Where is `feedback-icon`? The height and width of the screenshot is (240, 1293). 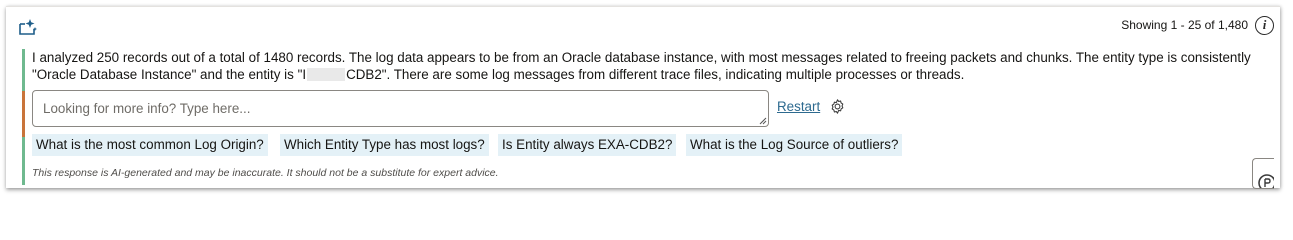
feedback-icon is located at coordinates (1266, 181).